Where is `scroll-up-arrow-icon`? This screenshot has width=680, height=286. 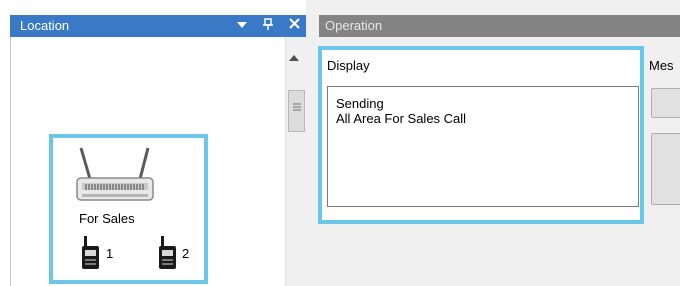
scroll-up-arrow-icon is located at coordinates (294, 59).